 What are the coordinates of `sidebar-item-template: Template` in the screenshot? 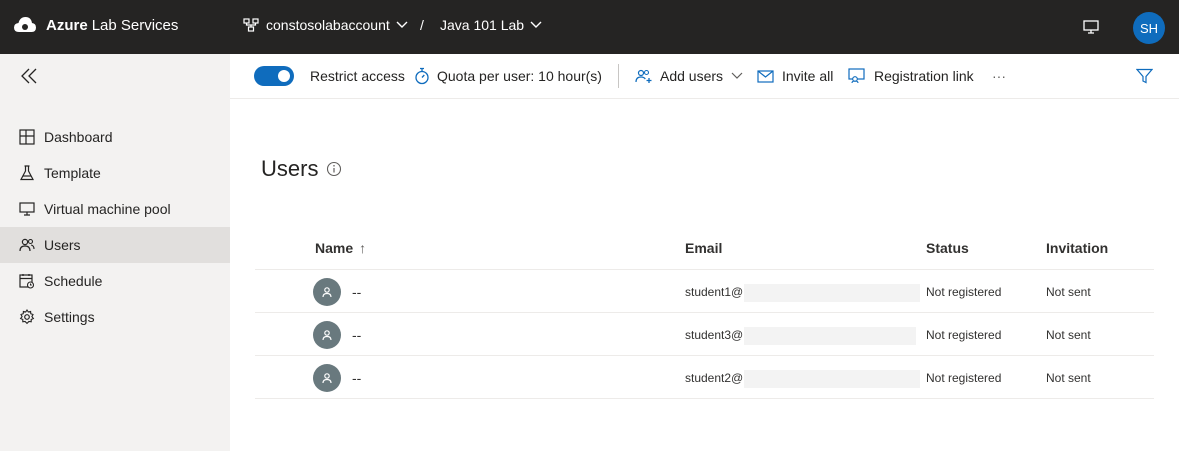 It's located at (115, 173).